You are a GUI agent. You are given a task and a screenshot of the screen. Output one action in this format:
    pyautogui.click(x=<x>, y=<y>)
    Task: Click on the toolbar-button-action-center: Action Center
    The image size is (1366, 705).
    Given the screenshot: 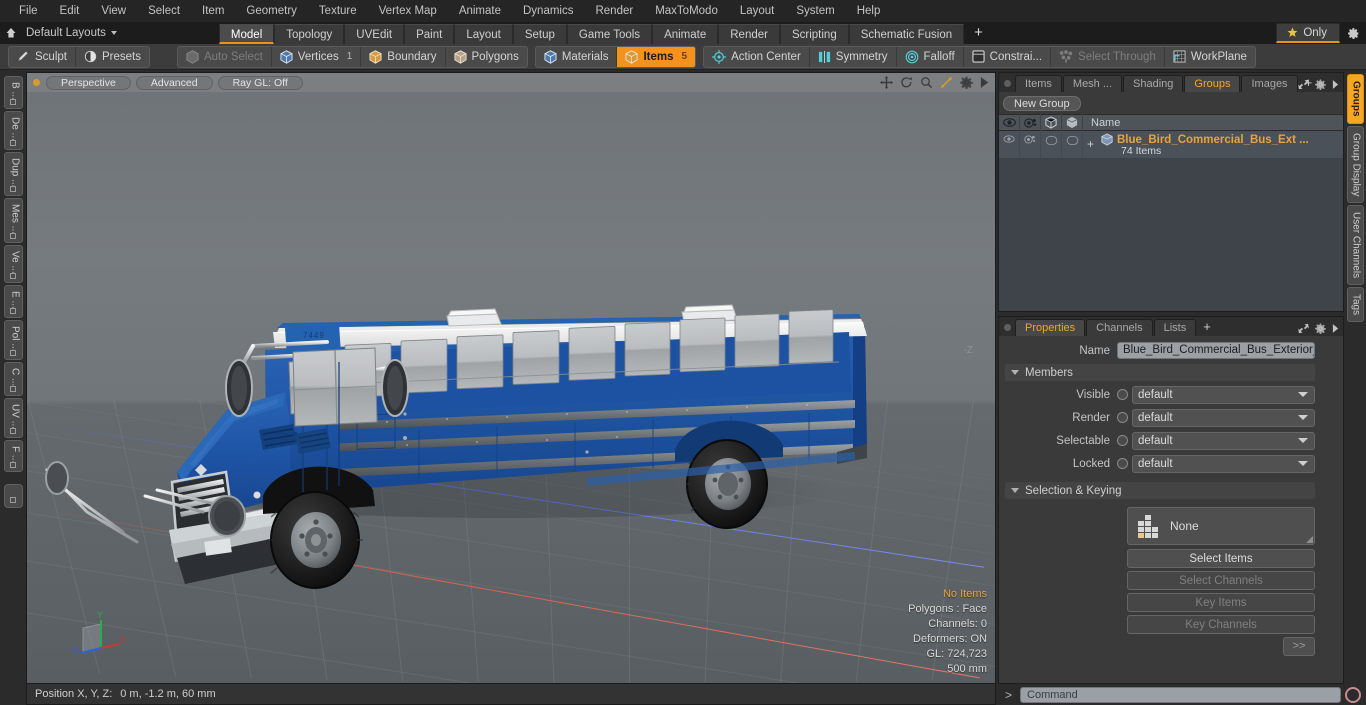 What is the action you would take?
    pyautogui.click(x=757, y=56)
    